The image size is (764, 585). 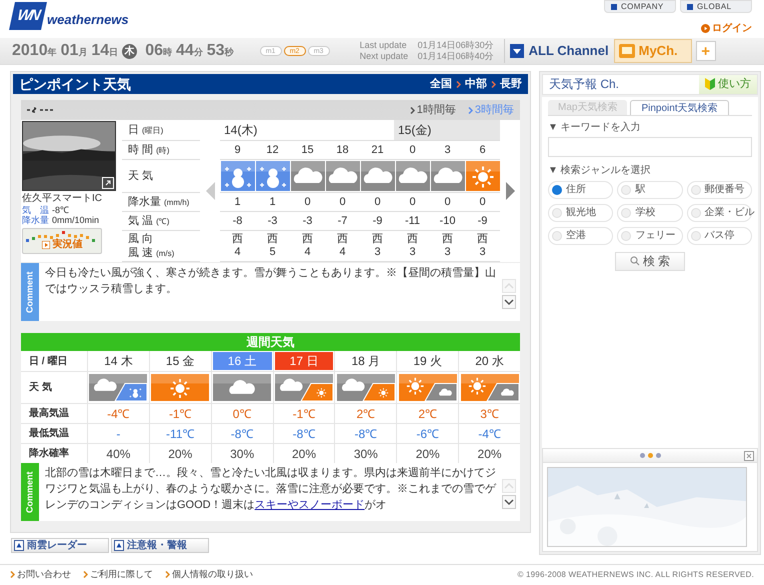 What do you see at coordinates (40, 575) in the screenshot?
I see `footer-link: お問い合わせ` at bounding box center [40, 575].